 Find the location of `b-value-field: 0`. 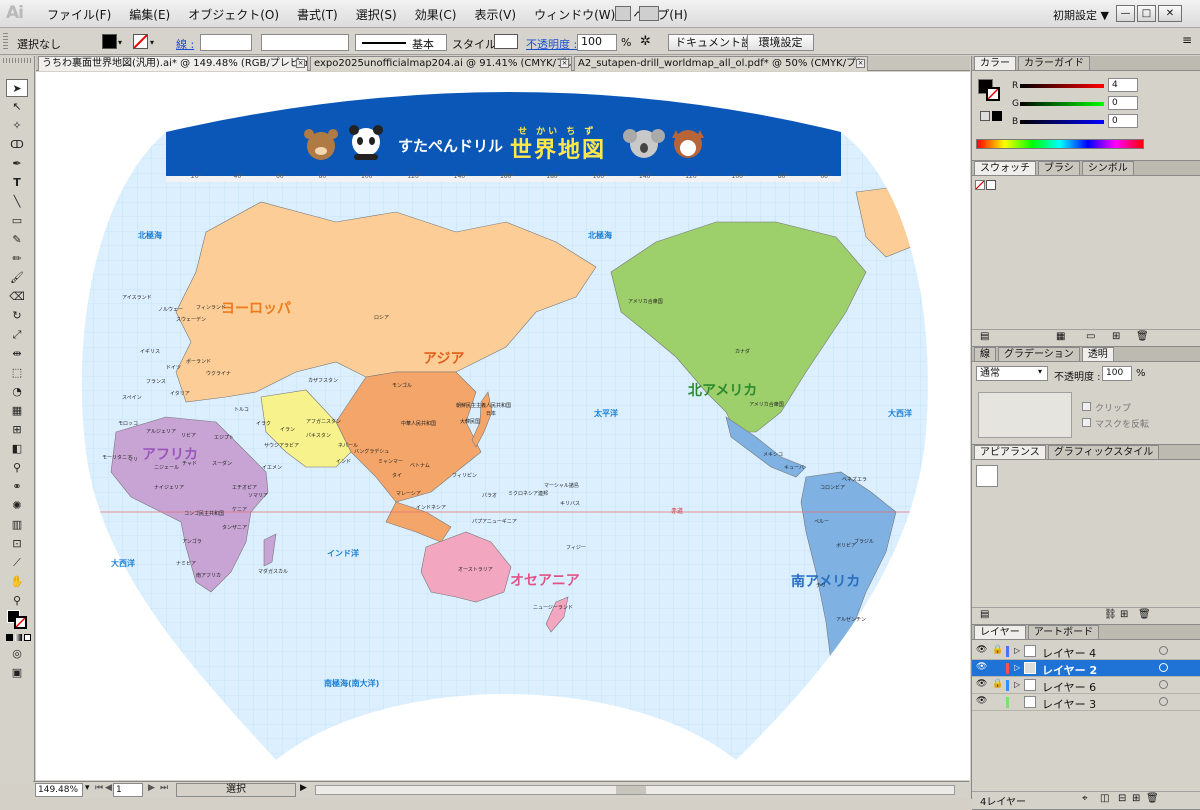

b-value-field: 0 is located at coordinates (1123, 121).